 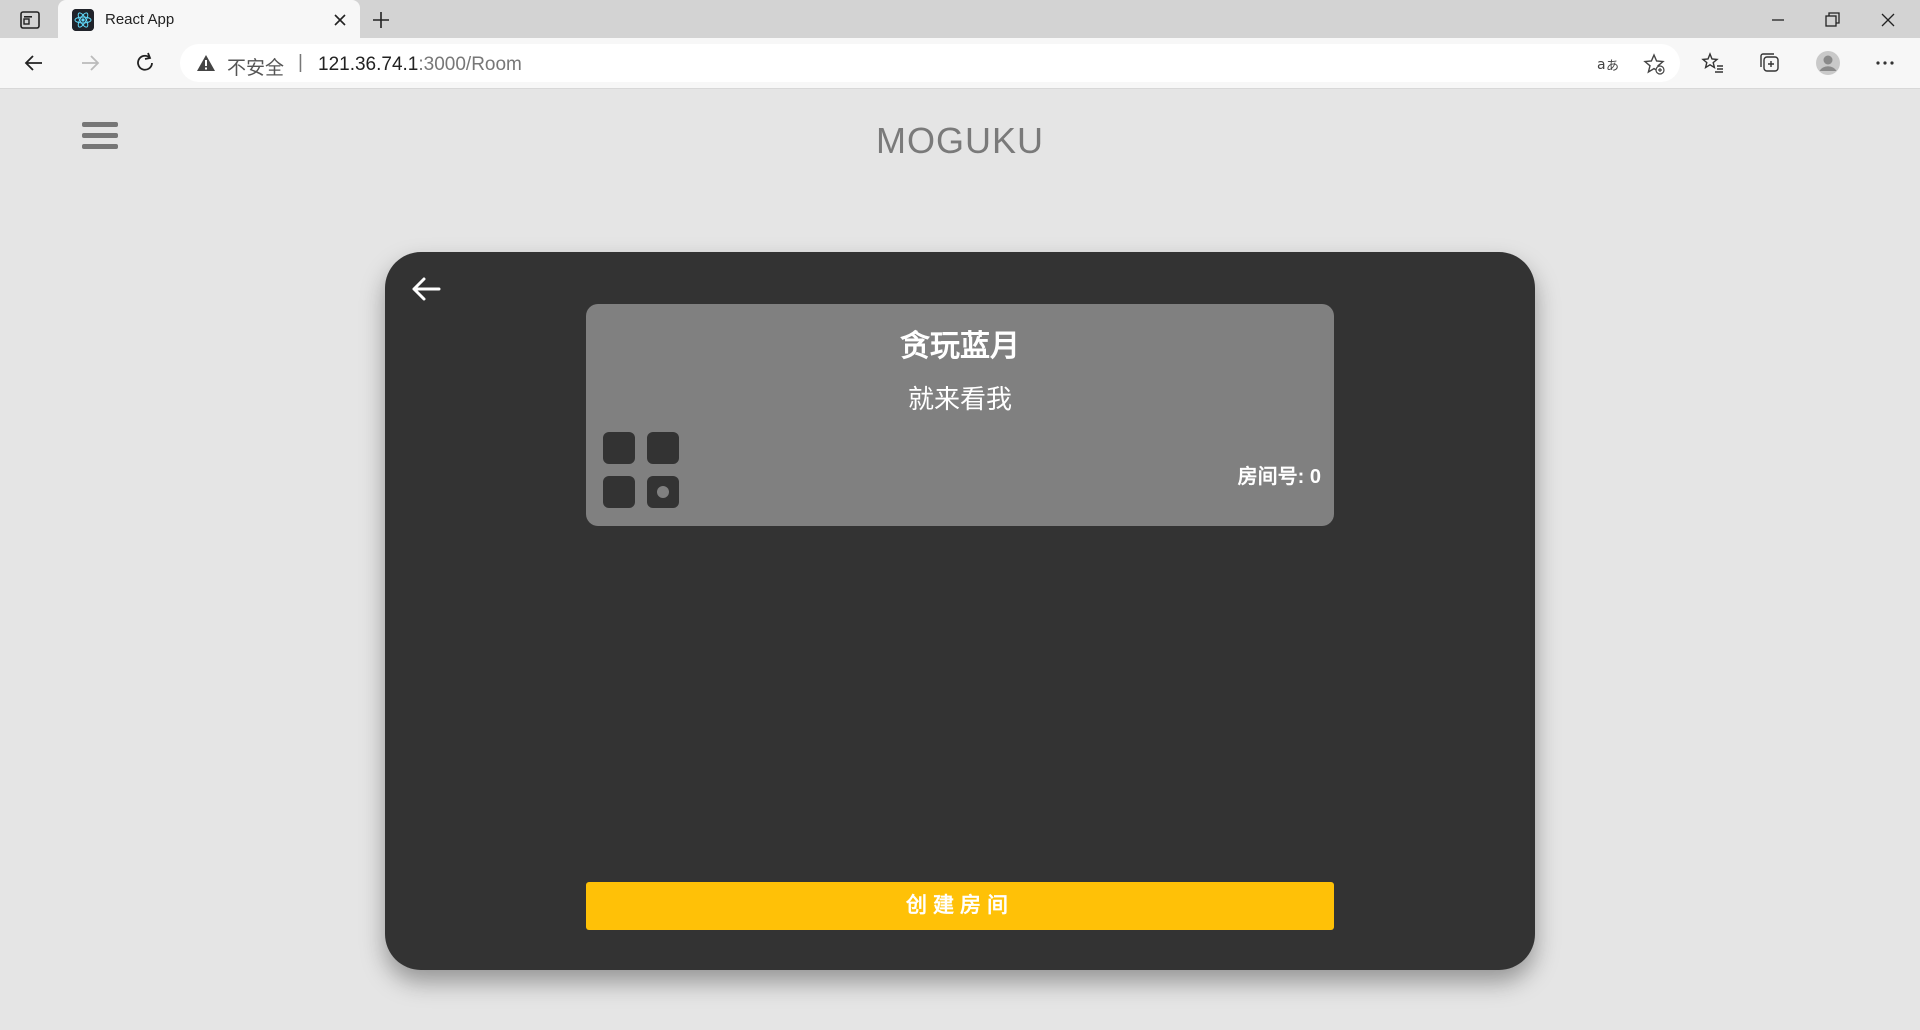 I want to click on tab-actions-icon, so click(x=30, y=20).